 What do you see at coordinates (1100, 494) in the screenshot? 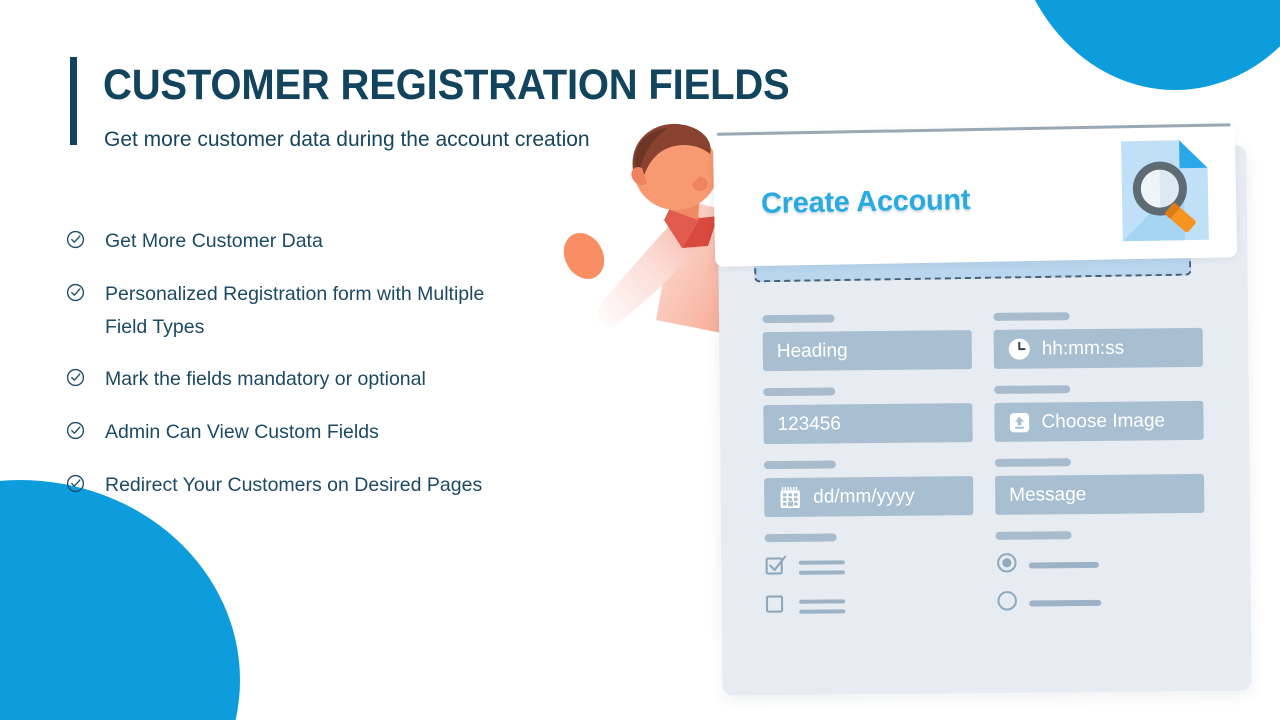
I see `message-input: Message` at bounding box center [1100, 494].